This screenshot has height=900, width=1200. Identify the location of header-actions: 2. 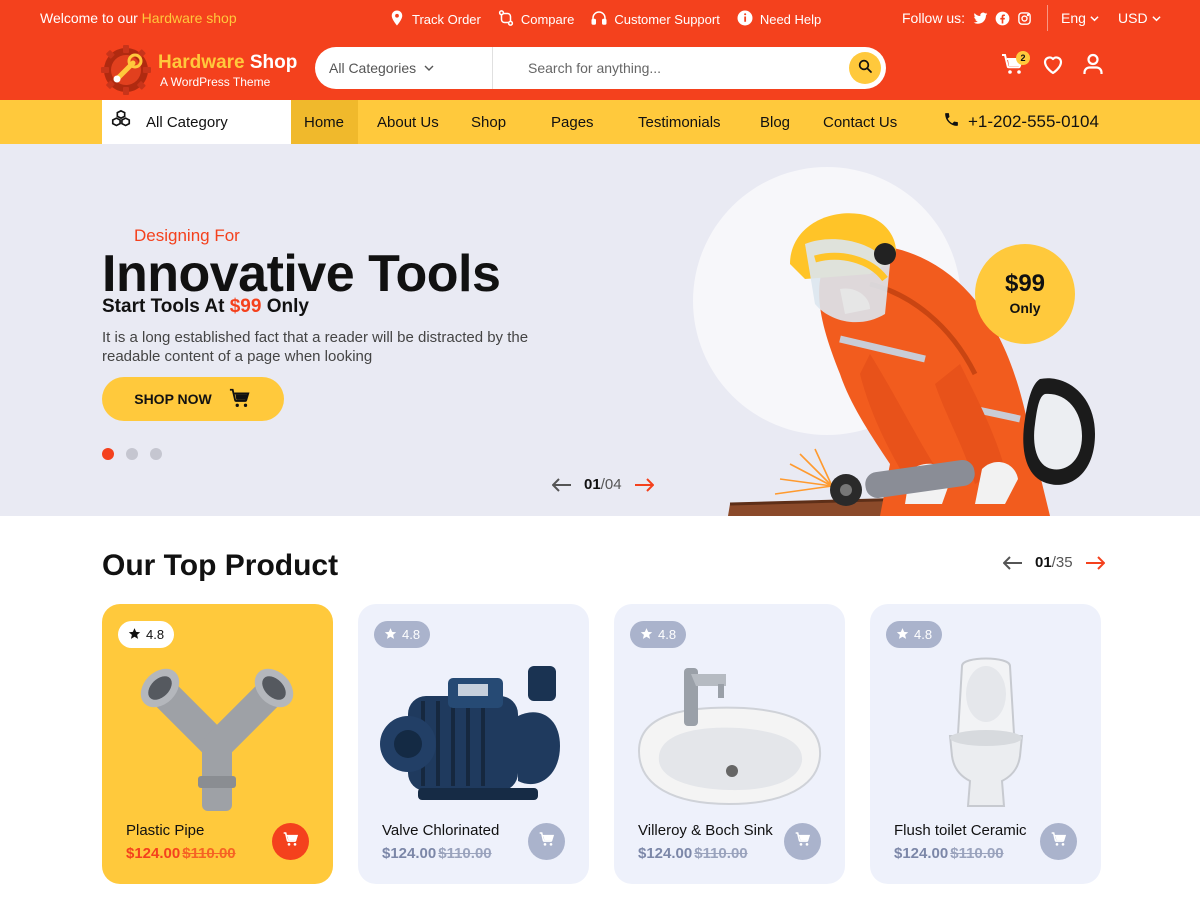
(1053, 65).